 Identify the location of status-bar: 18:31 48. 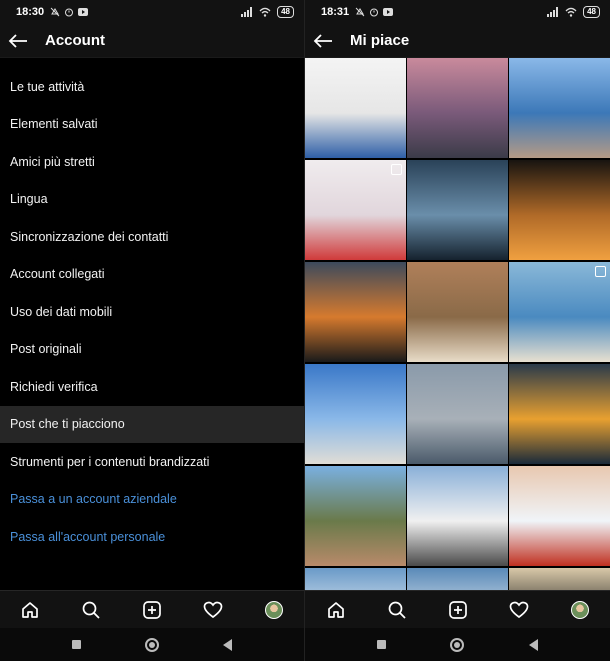
(457, 12).